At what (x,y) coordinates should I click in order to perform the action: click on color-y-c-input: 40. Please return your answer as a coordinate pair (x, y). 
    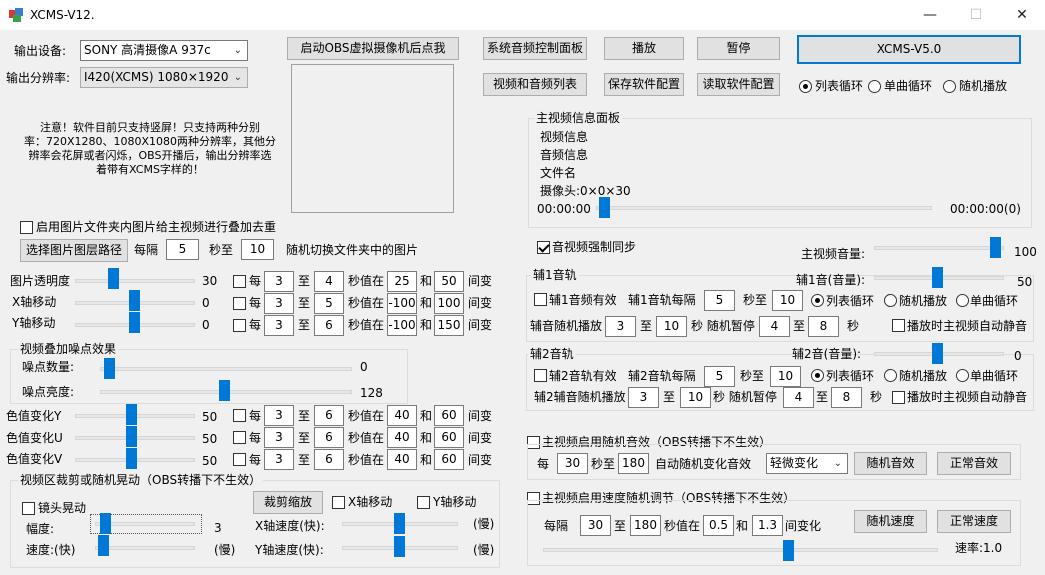
    Looking at the image, I should click on (402, 415).